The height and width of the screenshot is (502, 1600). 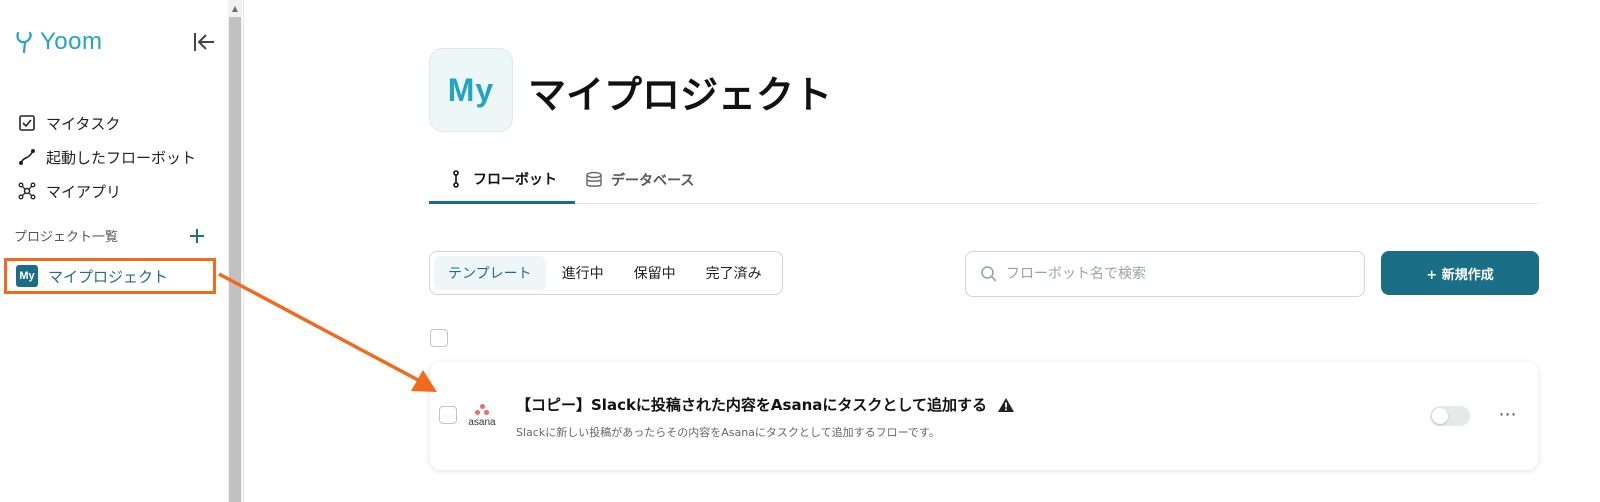 What do you see at coordinates (594, 179) in the screenshot?
I see `database-icon` at bounding box center [594, 179].